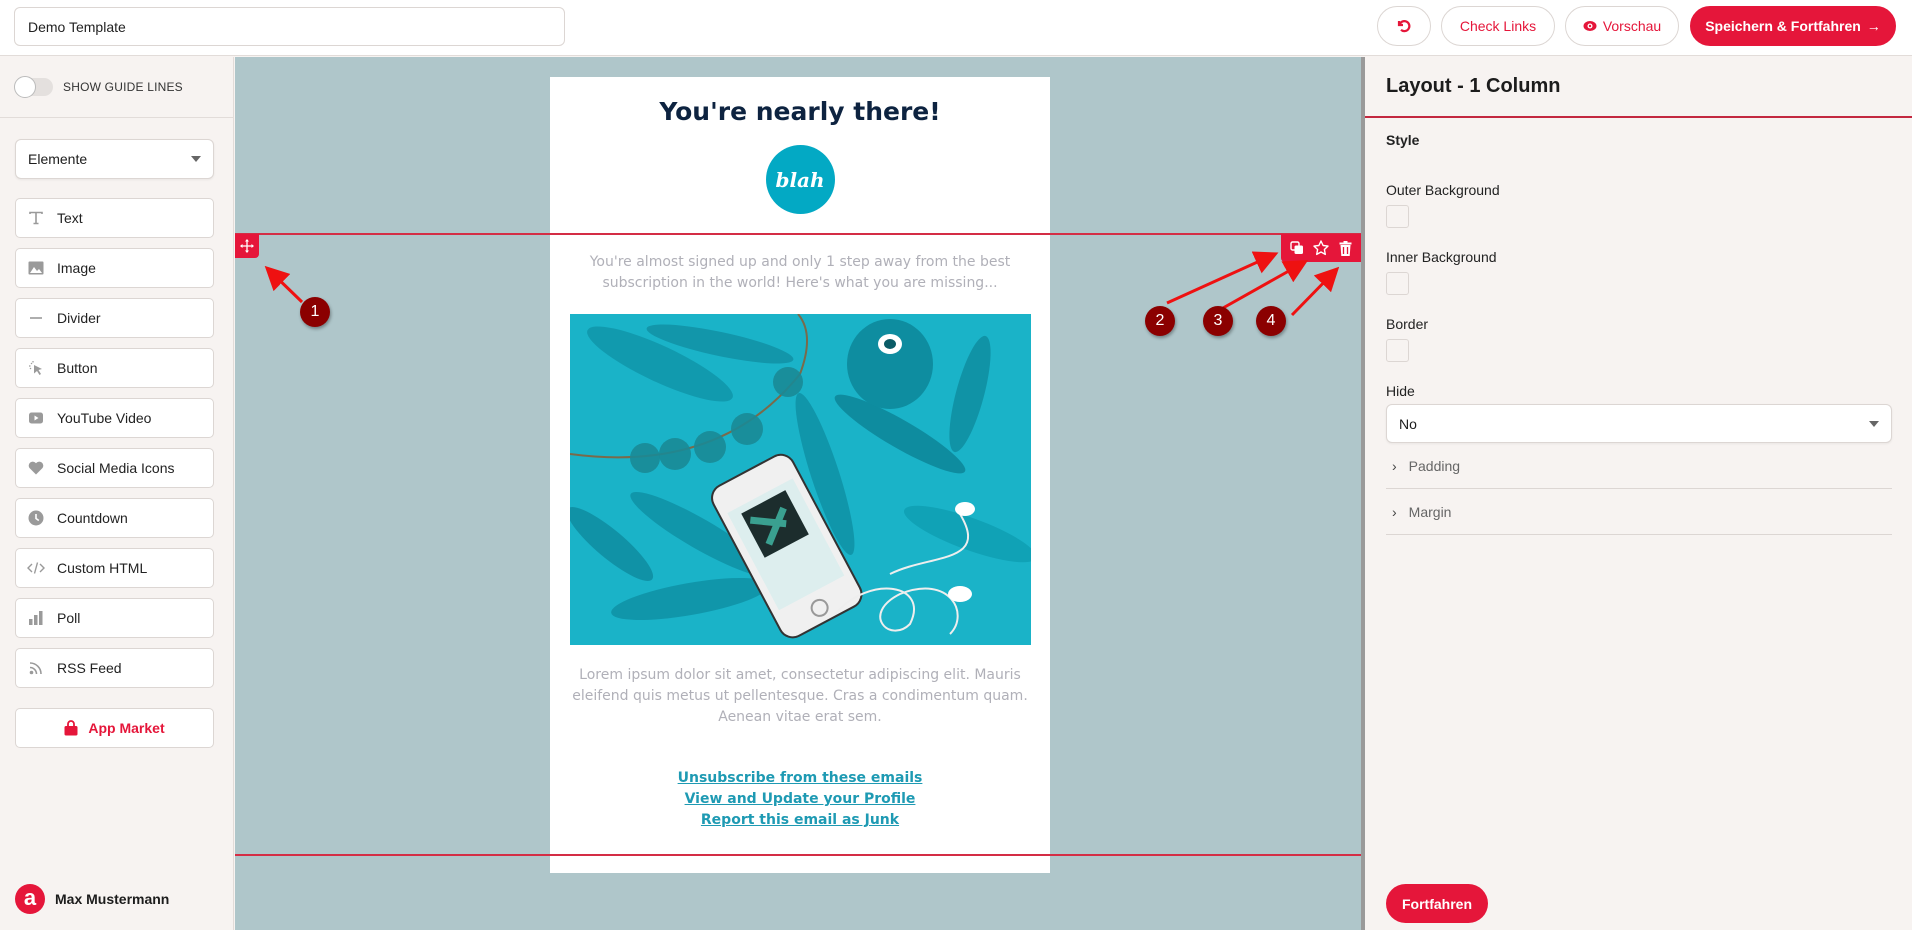 This screenshot has height=930, width=1912. What do you see at coordinates (800, 820) in the screenshot?
I see `report-junk-link: Report this email as Junk` at bounding box center [800, 820].